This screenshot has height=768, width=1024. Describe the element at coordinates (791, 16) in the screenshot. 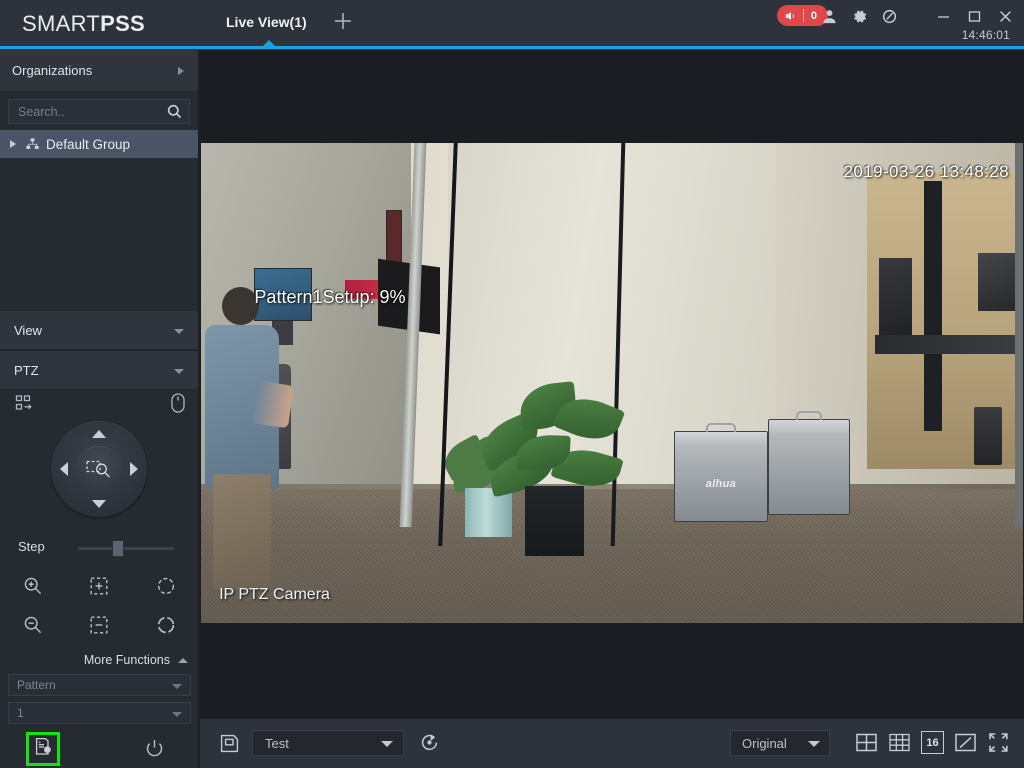

I see `speaker-icon` at that location.